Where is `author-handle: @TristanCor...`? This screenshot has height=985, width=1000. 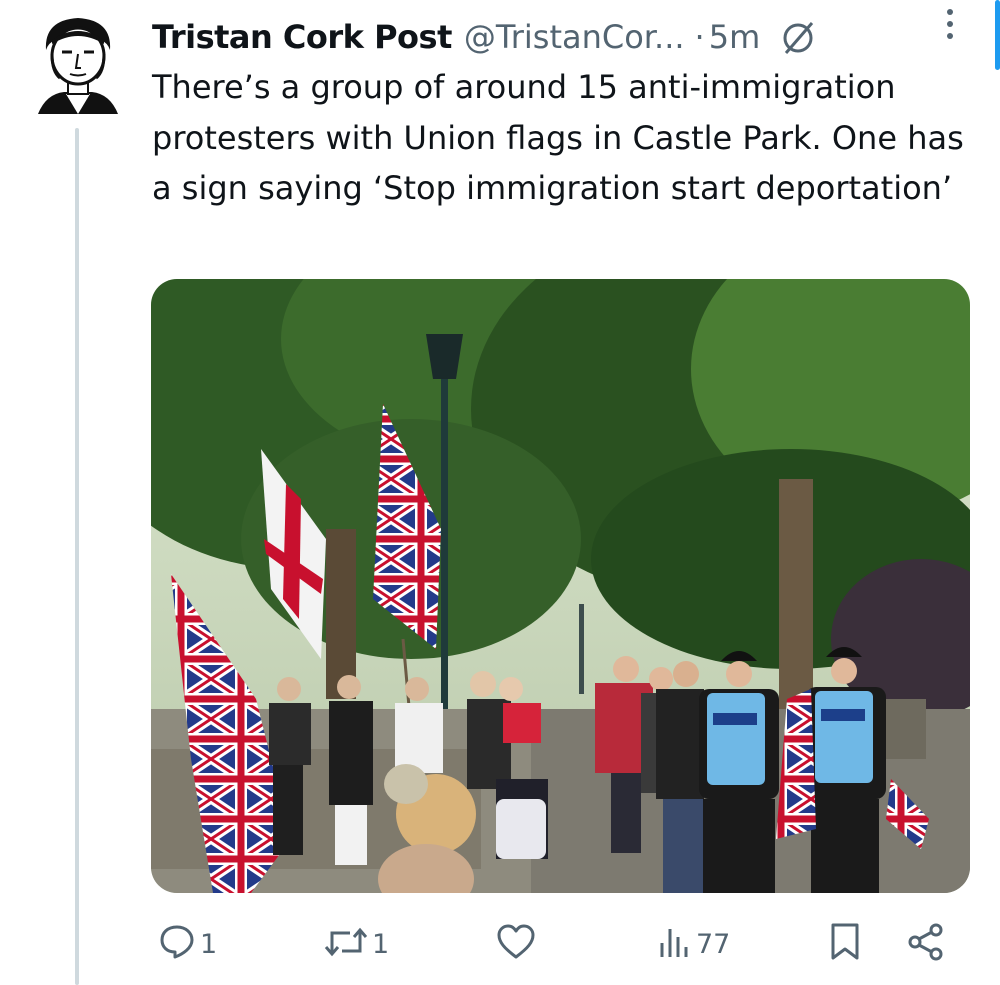
author-handle: @TristanCor... is located at coordinates (574, 37).